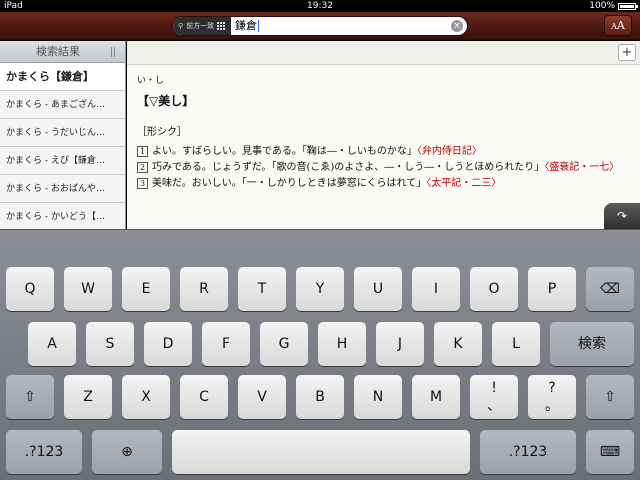  Describe the element at coordinates (204, 289) in the screenshot. I see `key-r: R` at that location.